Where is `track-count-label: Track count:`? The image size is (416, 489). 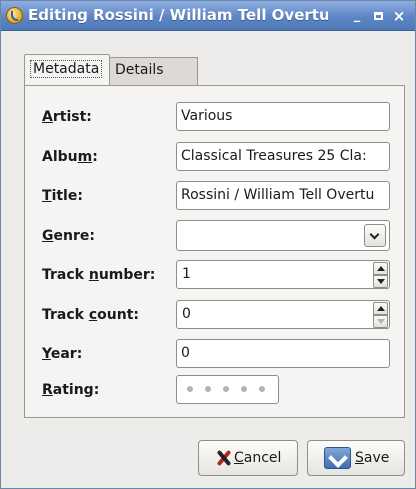 track-count-label: Track count: is located at coordinates (91, 315).